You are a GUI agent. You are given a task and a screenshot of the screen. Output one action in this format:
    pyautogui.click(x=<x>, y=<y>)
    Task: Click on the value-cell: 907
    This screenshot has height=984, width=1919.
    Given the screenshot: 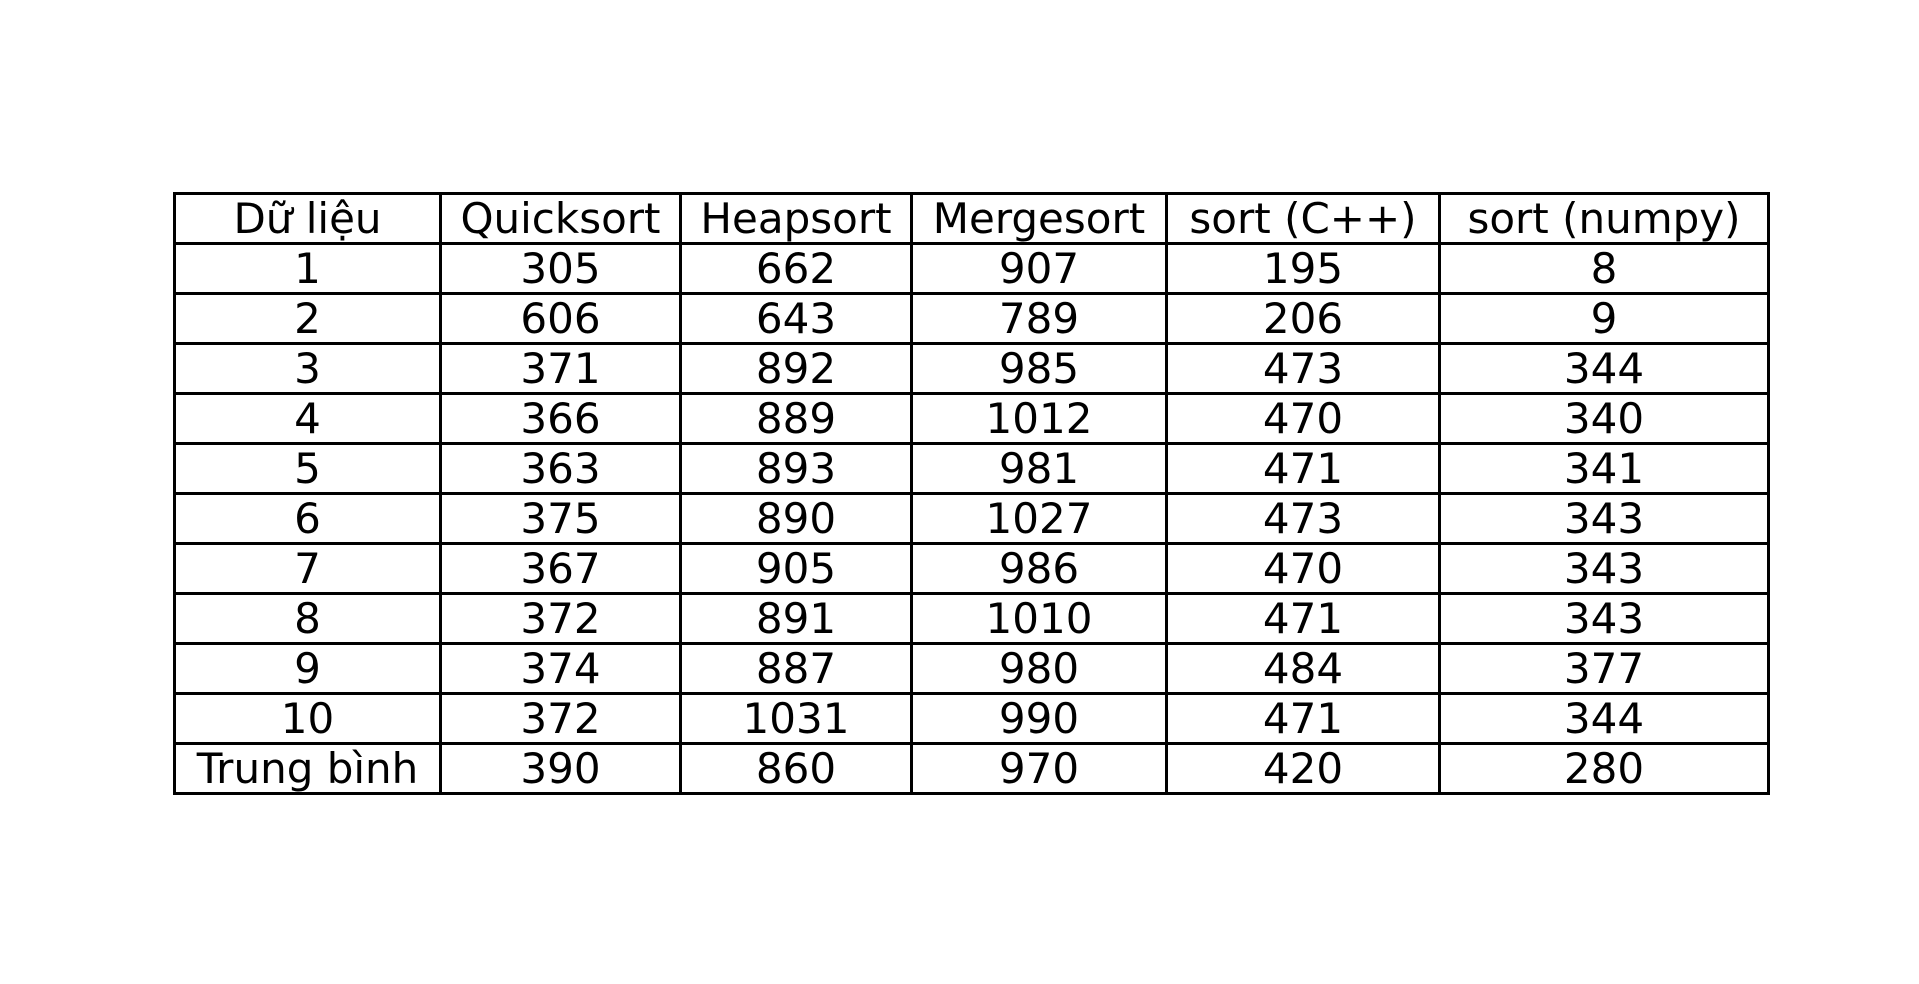 What is the action you would take?
    pyautogui.click(x=1039, y=268)
    